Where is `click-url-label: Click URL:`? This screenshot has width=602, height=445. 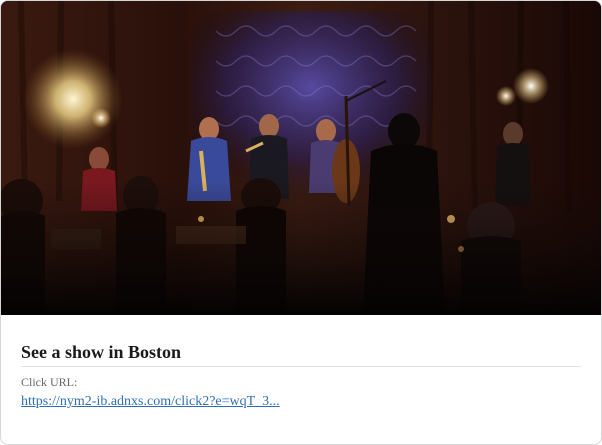
click-url-label: Click URL: is located at coordinates (49, 382).